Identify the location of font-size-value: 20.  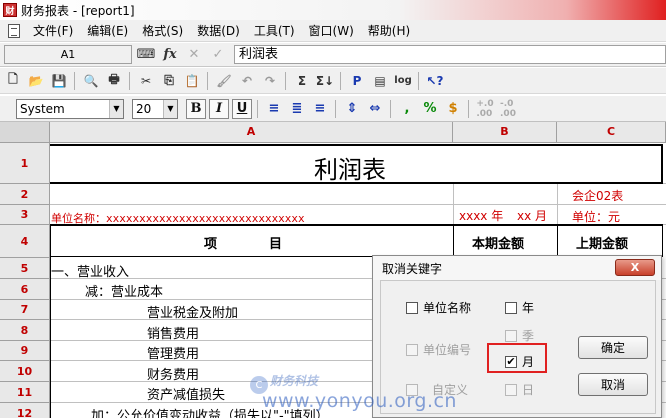
(144, 108).